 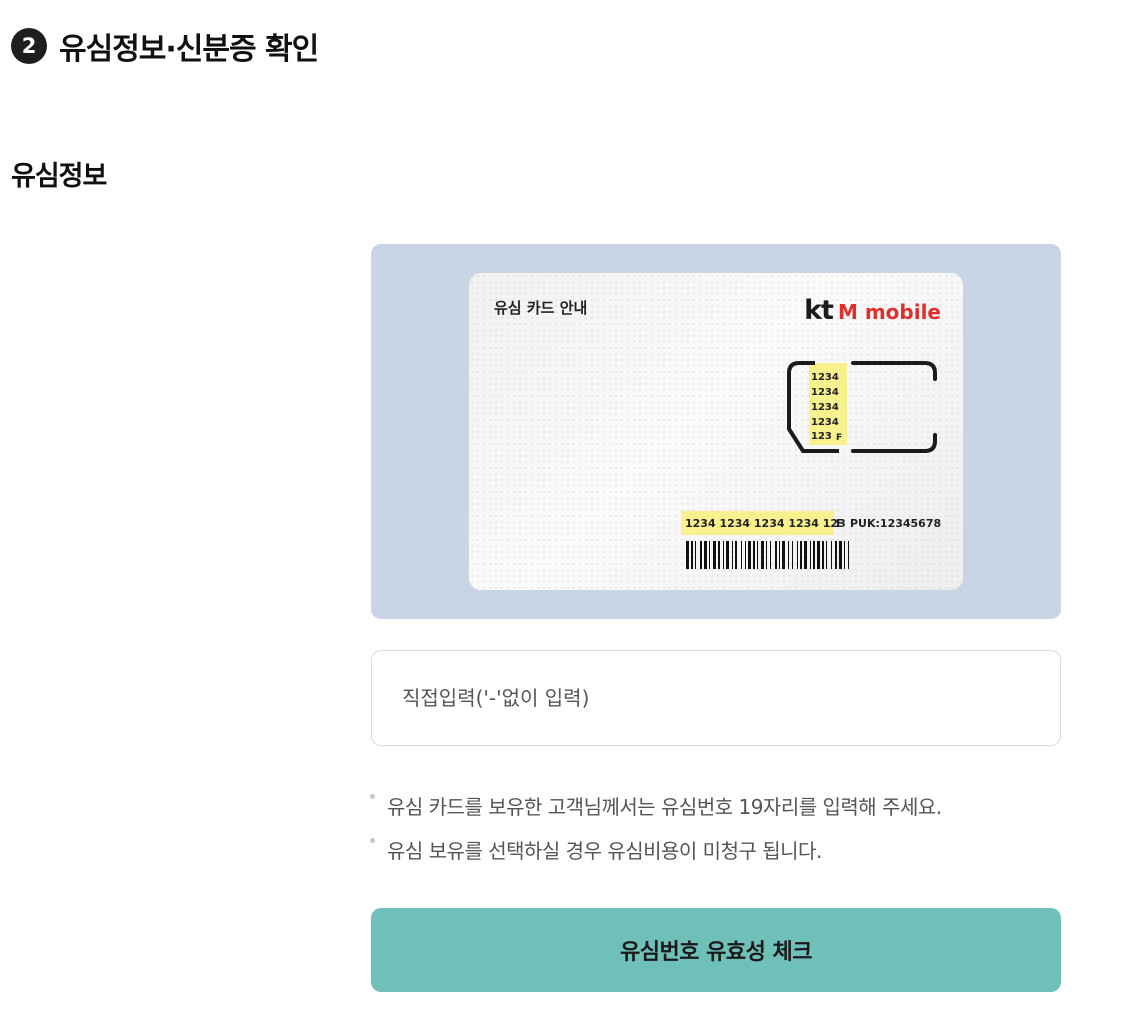 What do you see at coordinates (541, 308) in the screenshot?
I see `sim-card-title: 유심 카드 안내` at bounding box center [541, 308].